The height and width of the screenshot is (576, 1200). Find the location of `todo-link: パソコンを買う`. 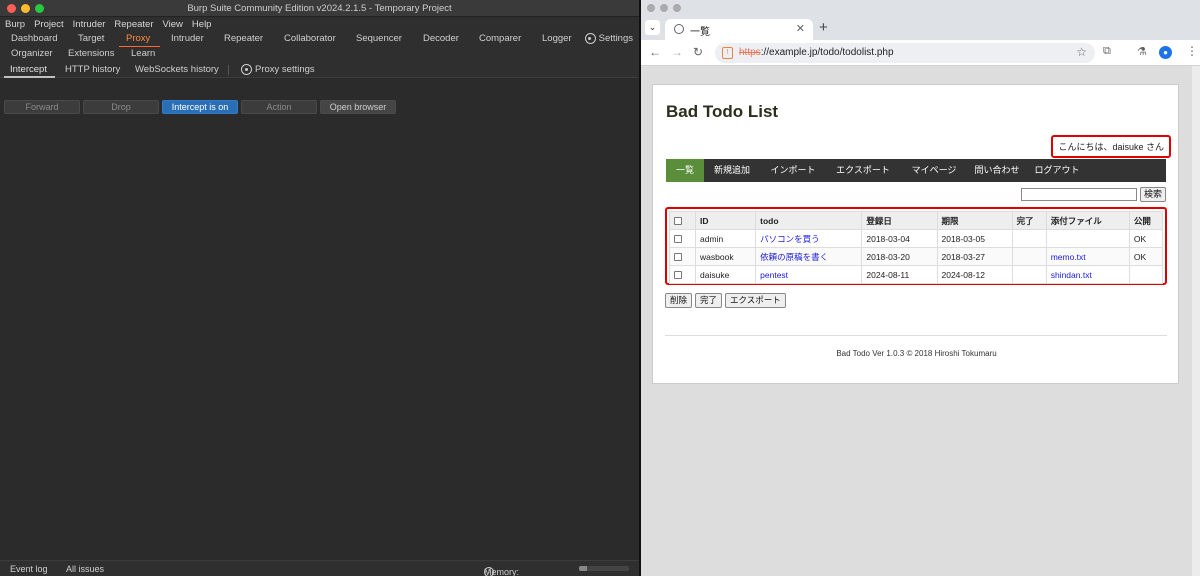

todo-link: パソコンを買う is located at coordinates (790, 239).